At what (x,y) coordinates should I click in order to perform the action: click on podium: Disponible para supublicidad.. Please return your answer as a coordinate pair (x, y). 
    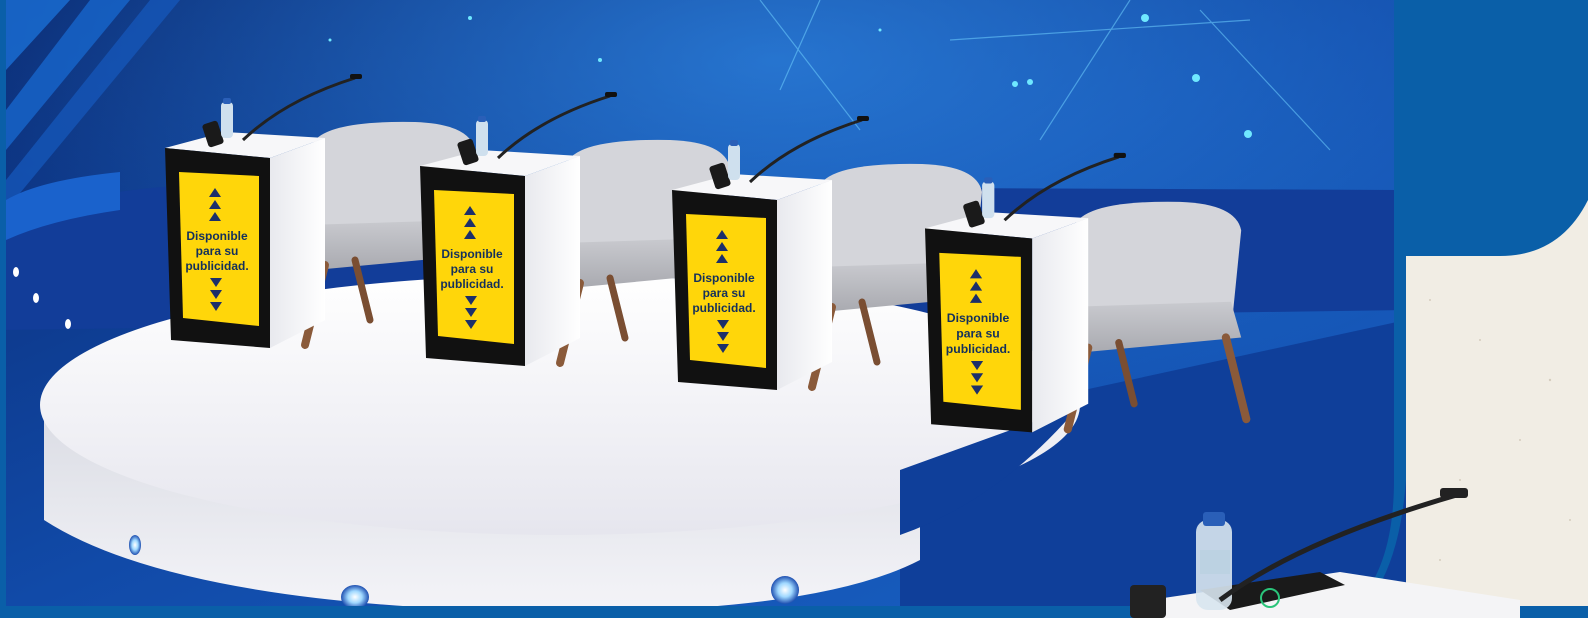
    Looking at the image, I should click on (1007, 322).